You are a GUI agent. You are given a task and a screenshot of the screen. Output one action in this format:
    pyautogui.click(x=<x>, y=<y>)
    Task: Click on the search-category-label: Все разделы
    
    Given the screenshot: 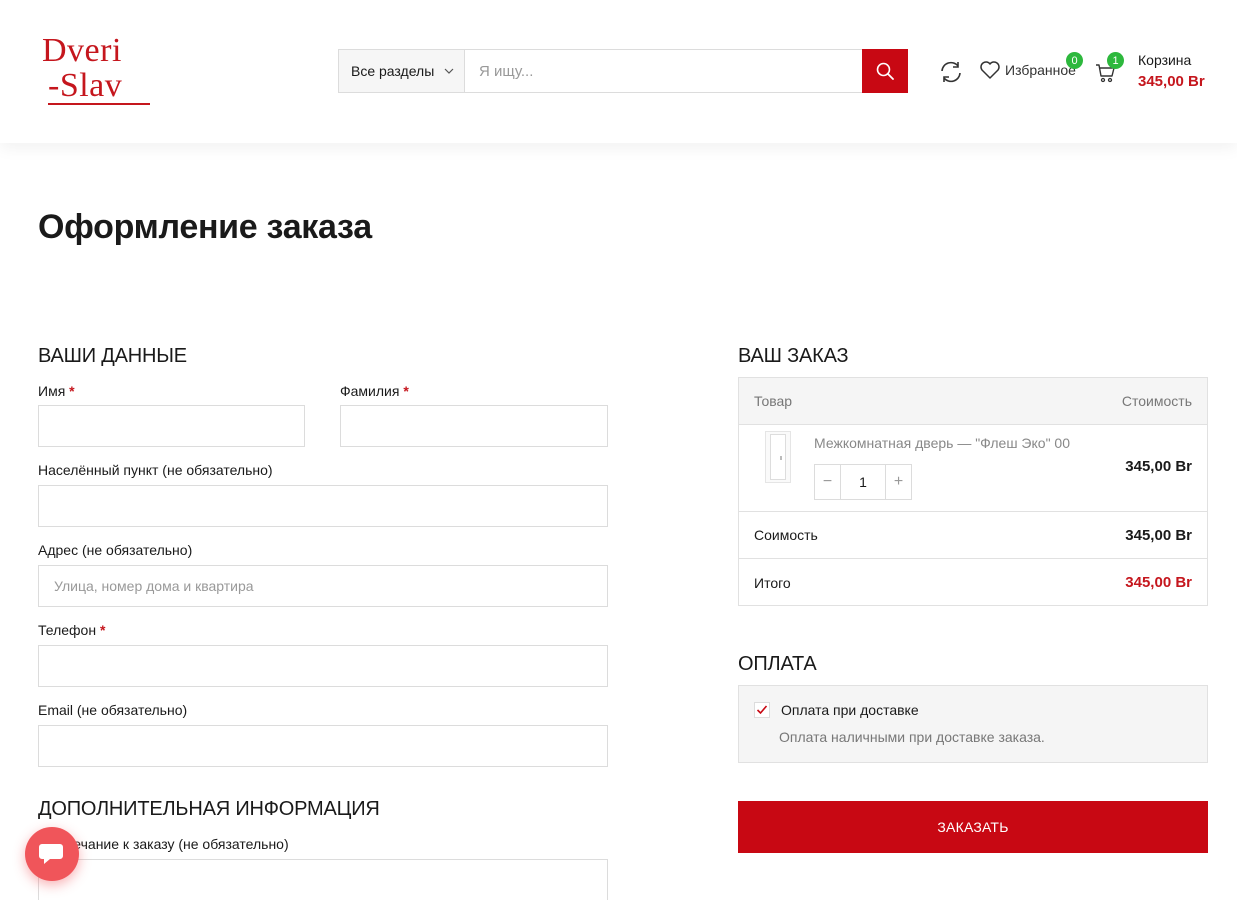 What is the action you would take?
    pyautogui.click(x=393, y=71)
    